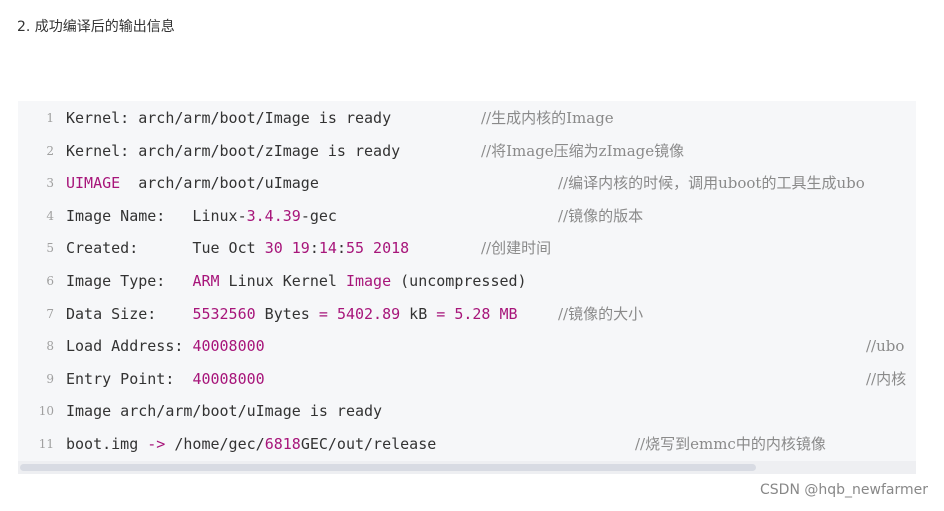 Image resolution: width=944 pixels, height=511 pixels. I want to click on line-number: 3, so click(50, 183).